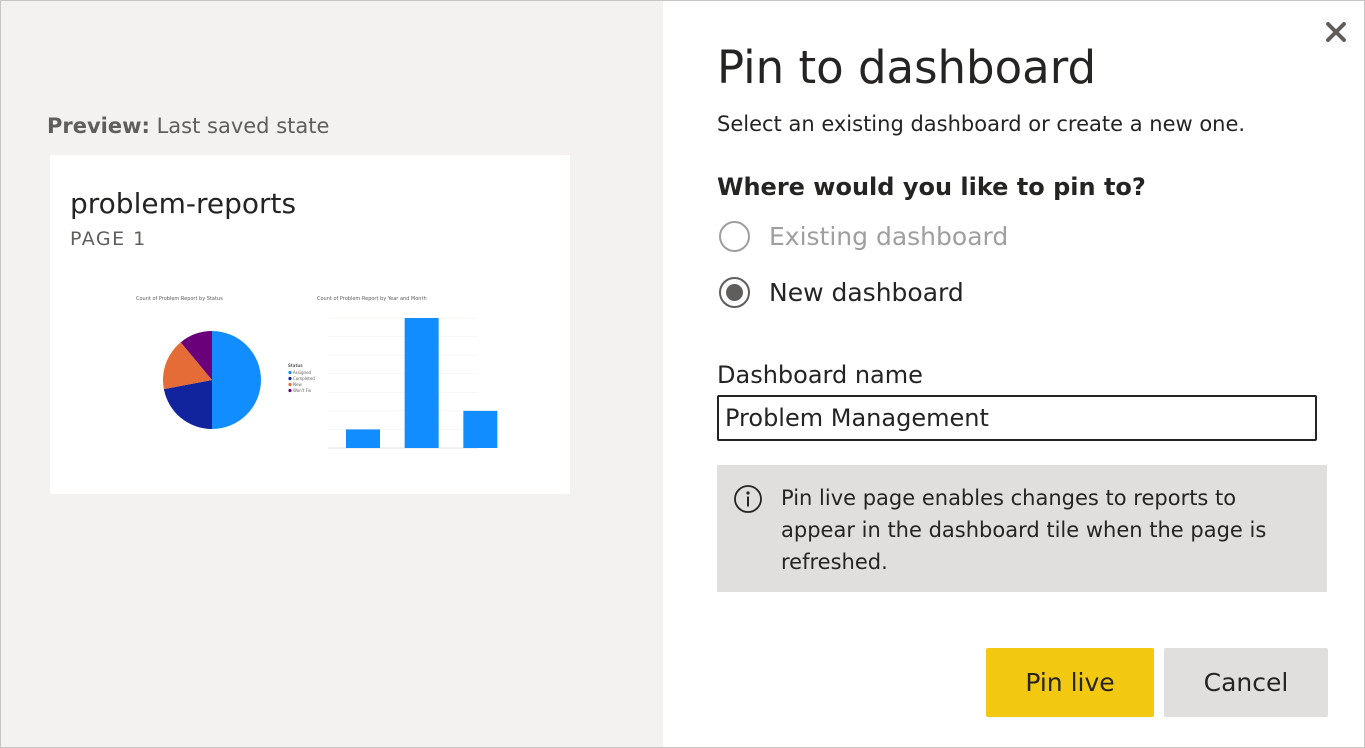  I want to click on pie-legend: Status AssignedCompletedNewWon't Fix, so click(301, 378).